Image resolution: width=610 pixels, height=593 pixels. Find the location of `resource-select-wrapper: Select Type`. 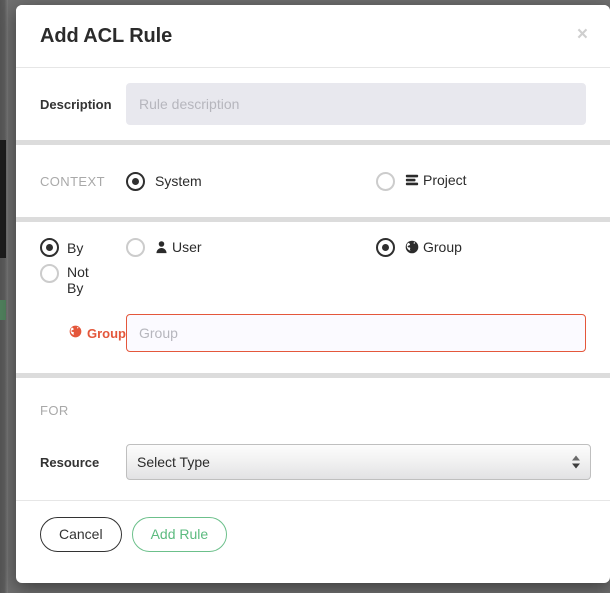

resource-select-wrapper: Select Type is located at coordinates (358, 462).